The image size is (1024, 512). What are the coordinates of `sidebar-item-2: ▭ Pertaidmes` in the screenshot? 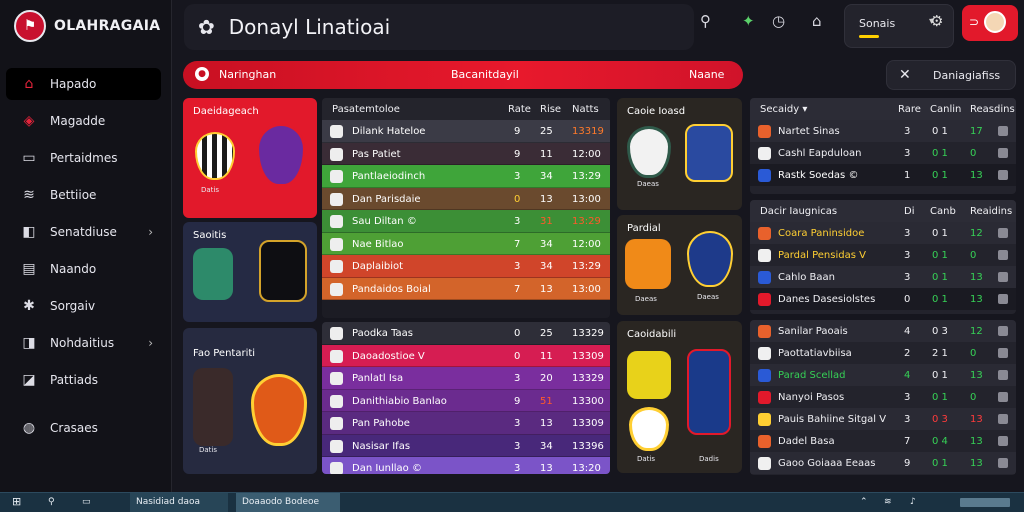 It's located at (83, 158).